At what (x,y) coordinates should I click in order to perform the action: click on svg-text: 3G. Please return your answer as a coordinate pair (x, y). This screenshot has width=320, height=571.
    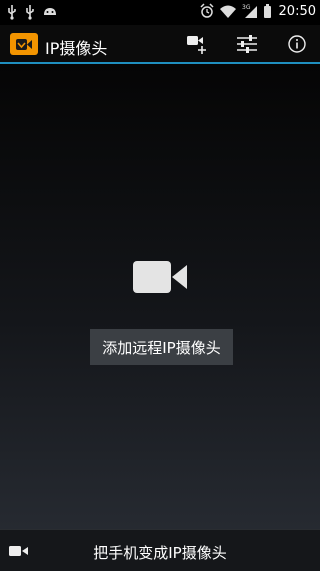
    Looking at the image, I should click on (246, 7).